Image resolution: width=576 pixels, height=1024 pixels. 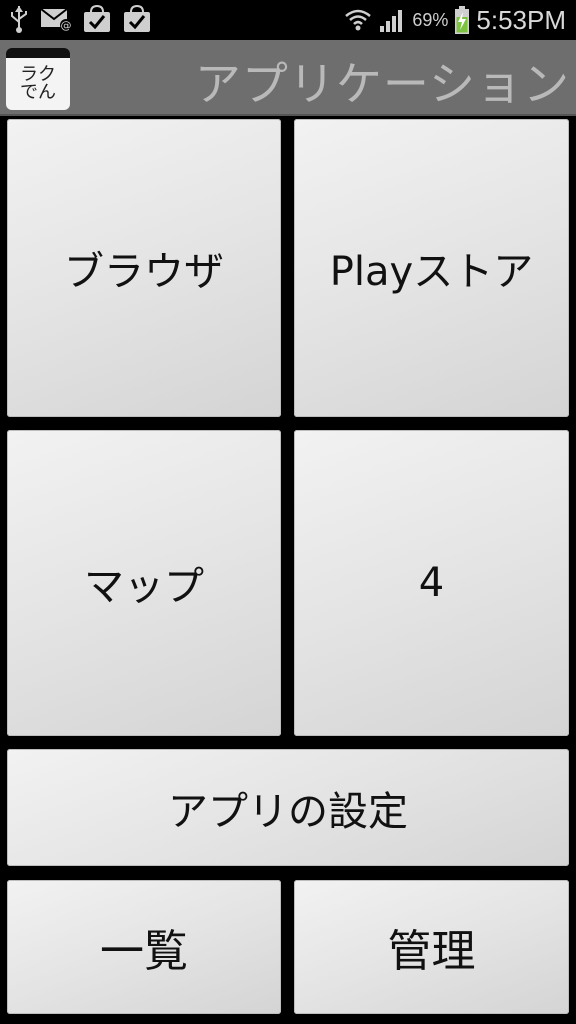 I want to click on title-bar: ラク でん アプリケーション, so click(x=288, y=78).